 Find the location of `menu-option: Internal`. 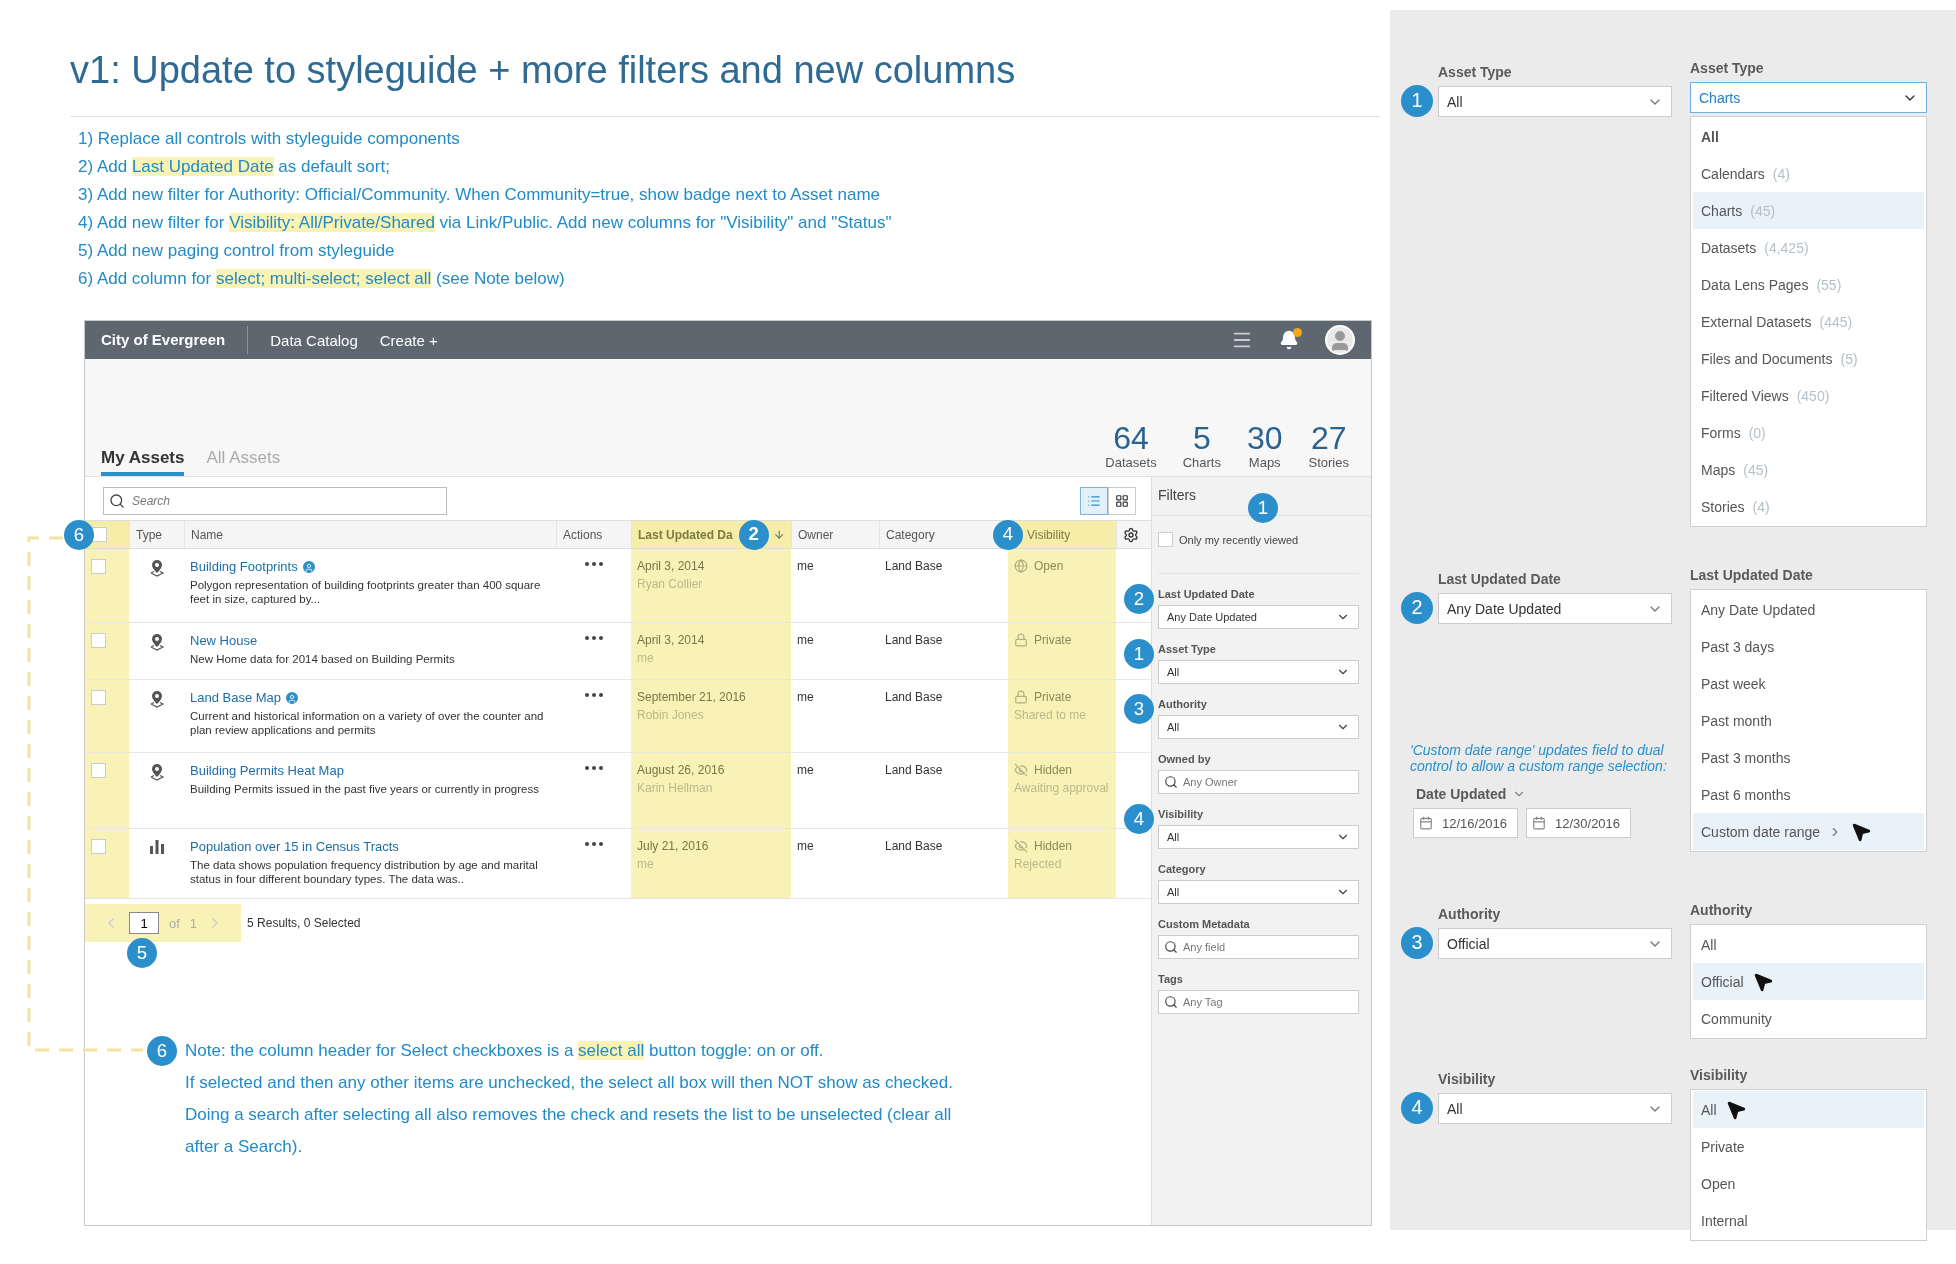

menu-option: Internal is located at coordinates (1808, 1220).